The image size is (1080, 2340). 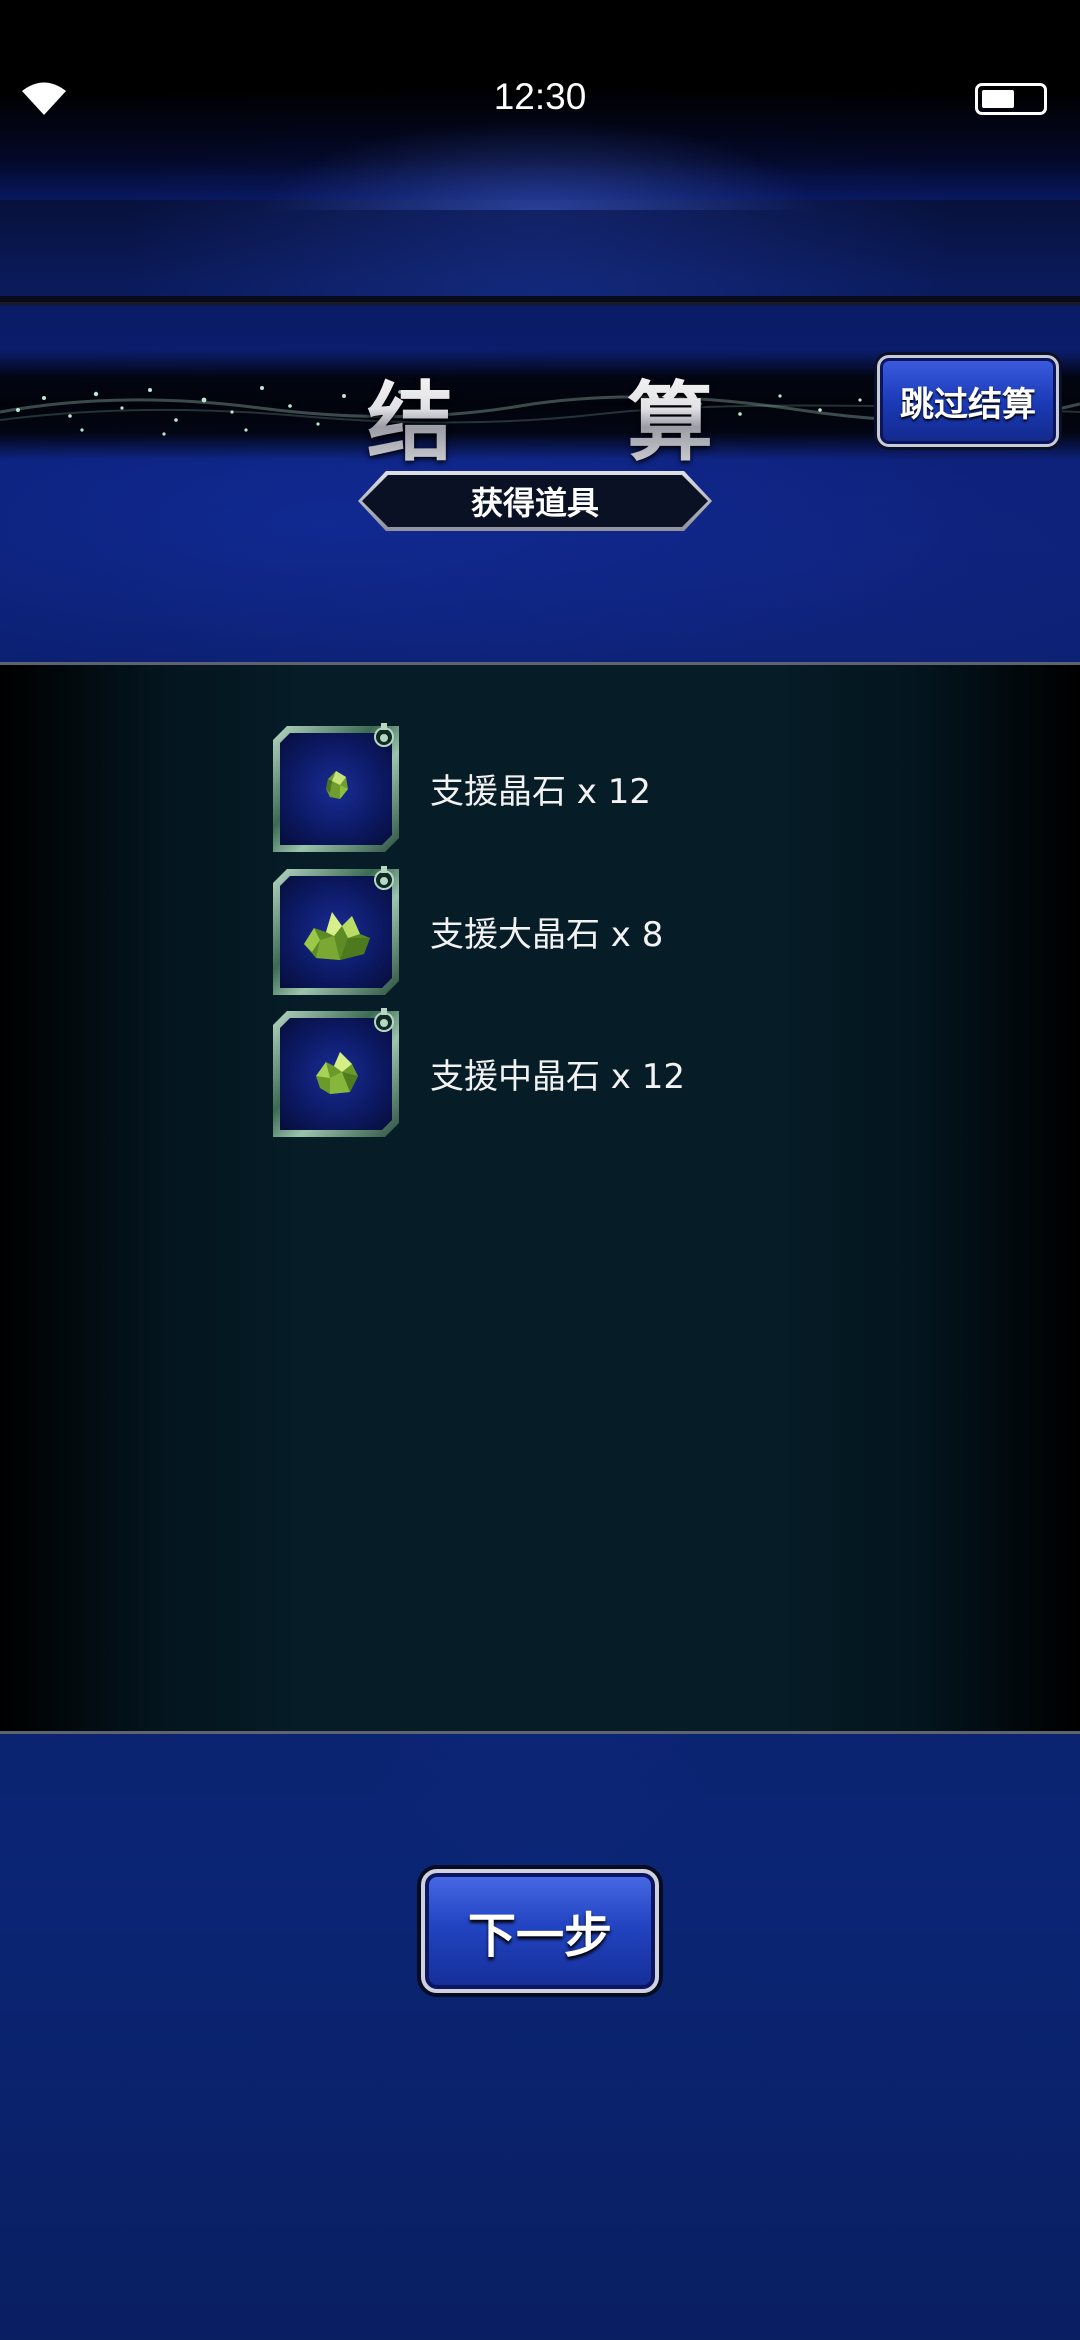 I want to click on item-label: 支援中晶石 x 12, so click(x=557, y=1077).